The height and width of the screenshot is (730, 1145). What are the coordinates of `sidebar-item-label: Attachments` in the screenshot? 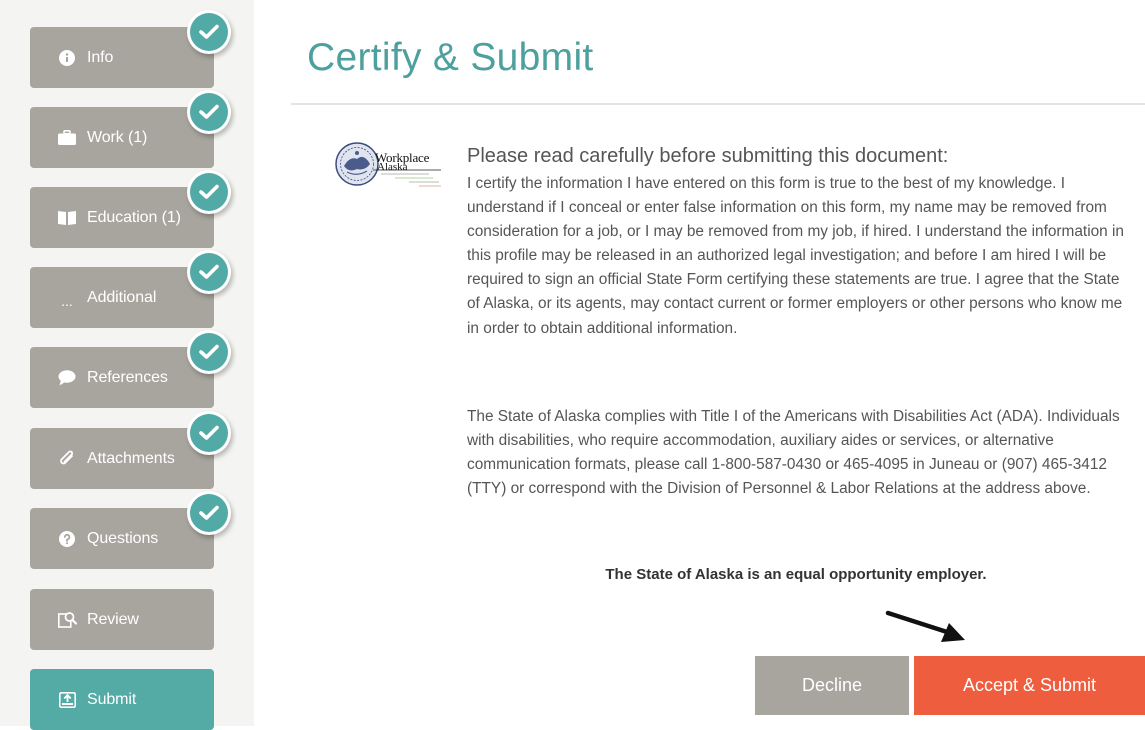 It's located at (131, 458).